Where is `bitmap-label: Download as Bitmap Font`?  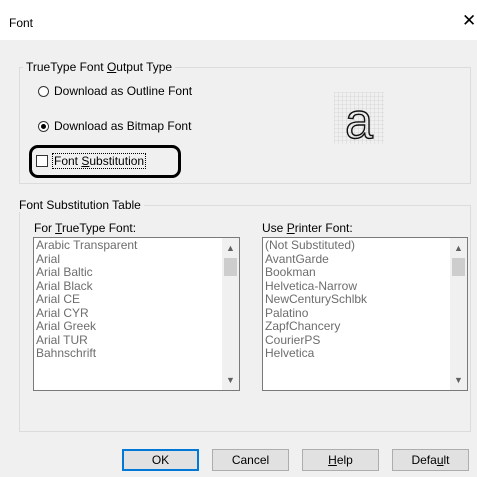 bitmap-label: Download as Bitmap Font is located at coordinates (123, 126).